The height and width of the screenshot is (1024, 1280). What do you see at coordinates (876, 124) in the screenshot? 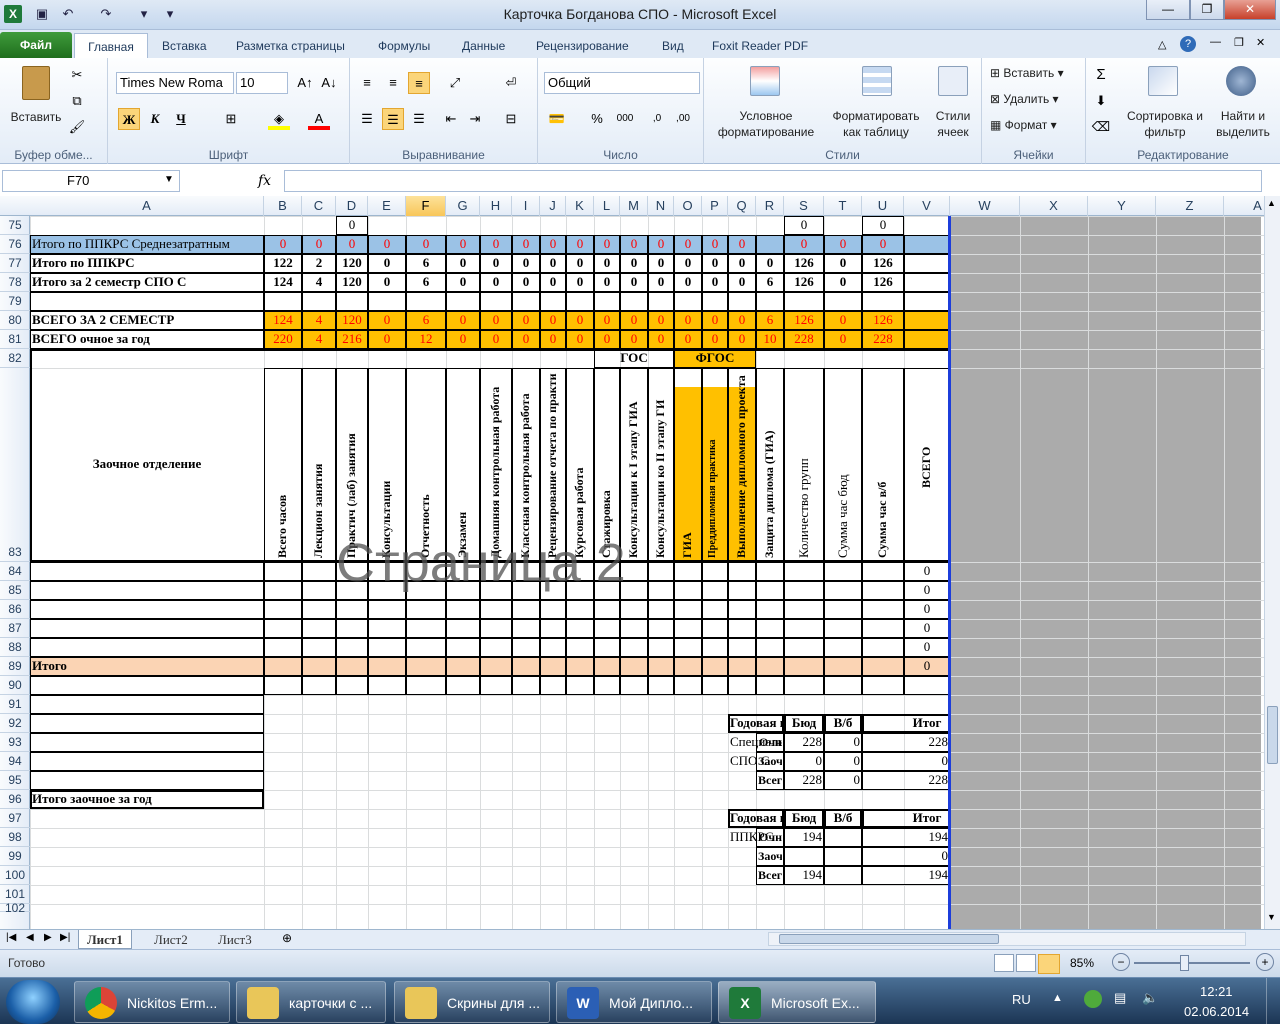
I see `format-table-button: Форматировать как таблицу` at bounding box center [876, 124].